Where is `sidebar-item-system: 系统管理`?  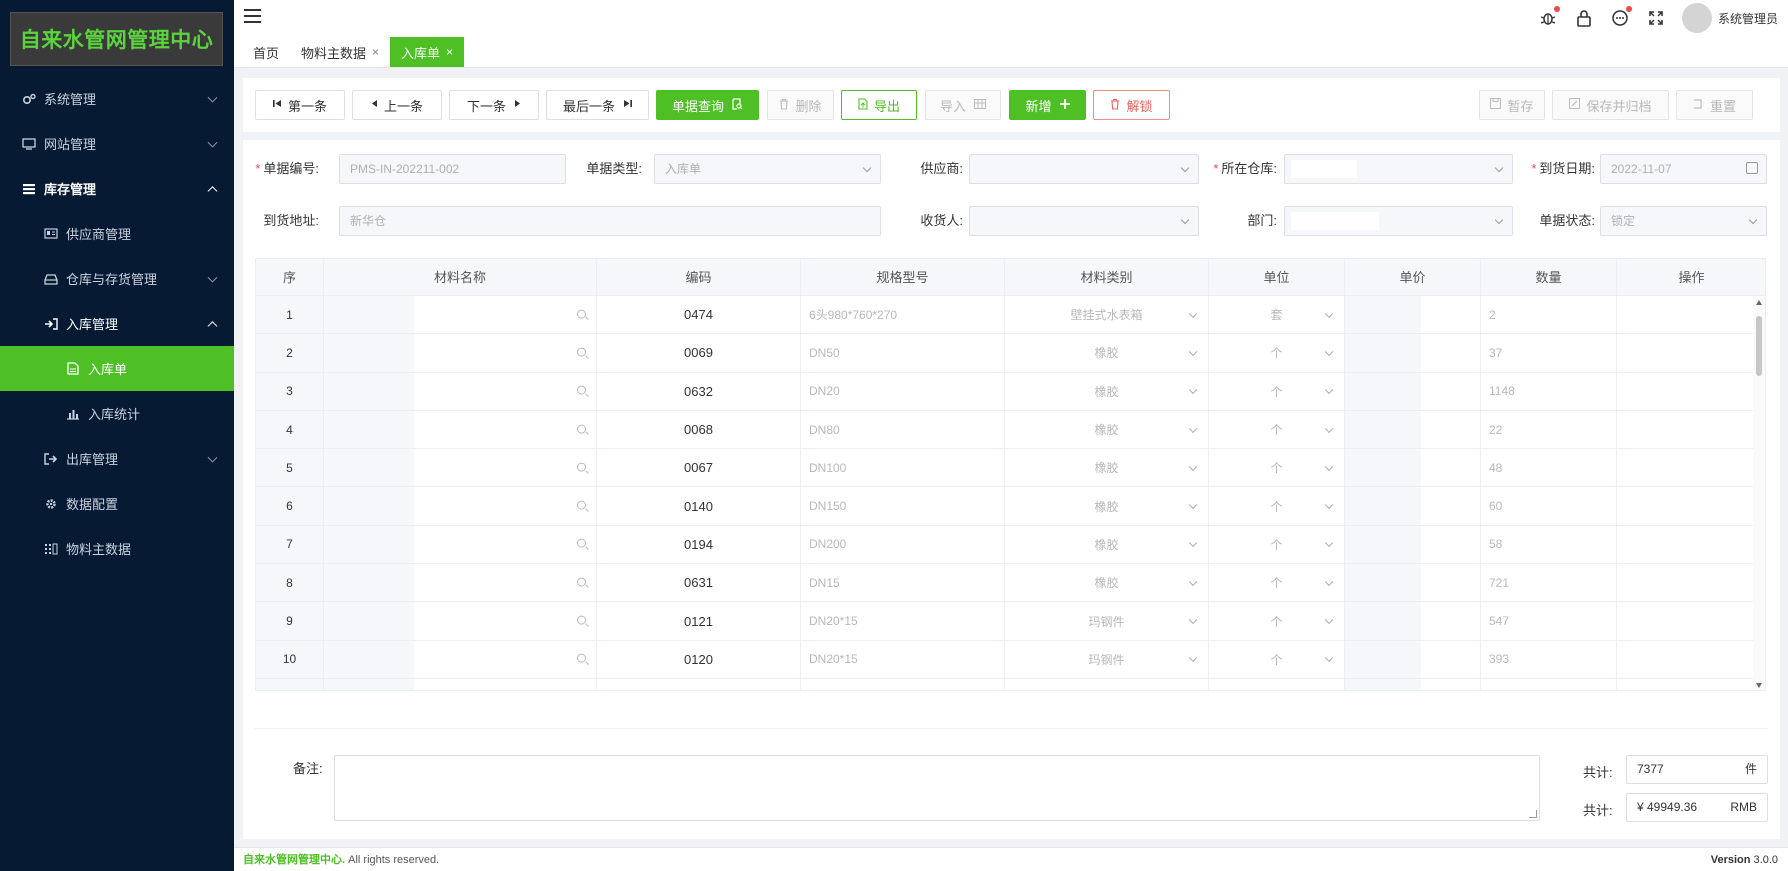
sidebar-item-system: 系统管理 is located at coordinates (117, 98).